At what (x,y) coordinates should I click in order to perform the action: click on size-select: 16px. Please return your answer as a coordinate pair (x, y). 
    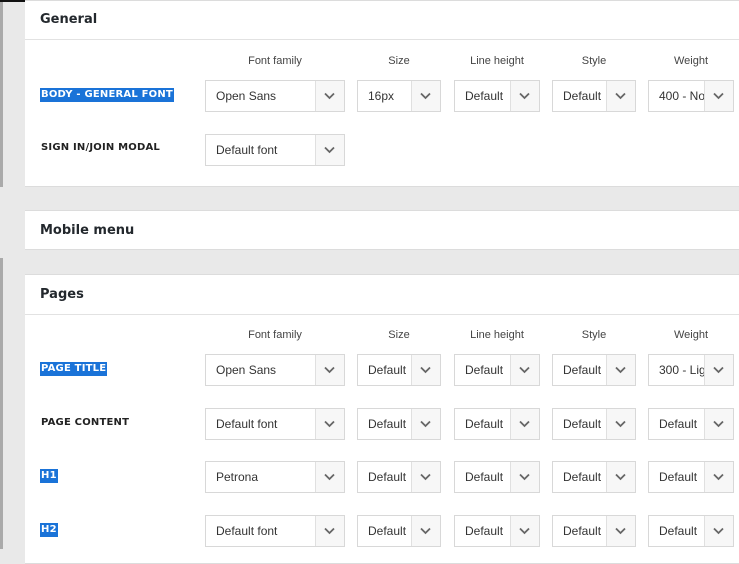
    Looking at the image, I should click on (399, 96).